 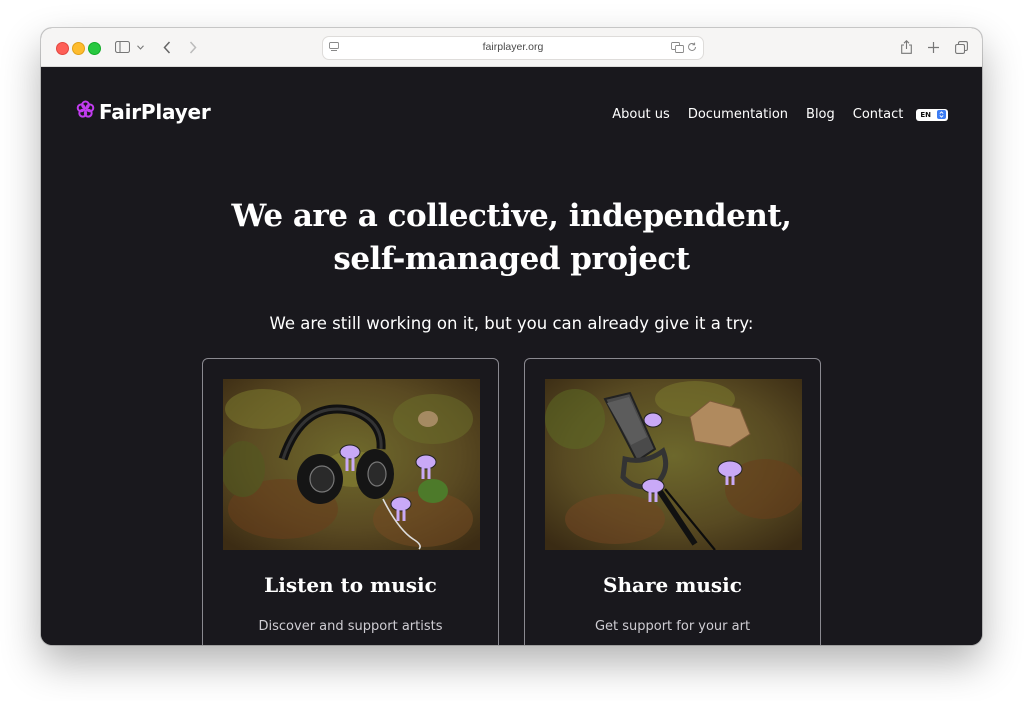 I want to click on address-bar: fairplayer.org, so click(x=513, y=48).